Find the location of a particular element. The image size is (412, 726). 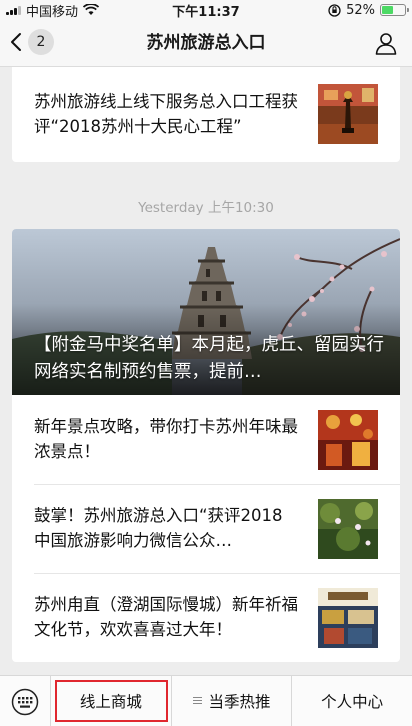

battery-percent: 52% is located at coordinates (360, 10).